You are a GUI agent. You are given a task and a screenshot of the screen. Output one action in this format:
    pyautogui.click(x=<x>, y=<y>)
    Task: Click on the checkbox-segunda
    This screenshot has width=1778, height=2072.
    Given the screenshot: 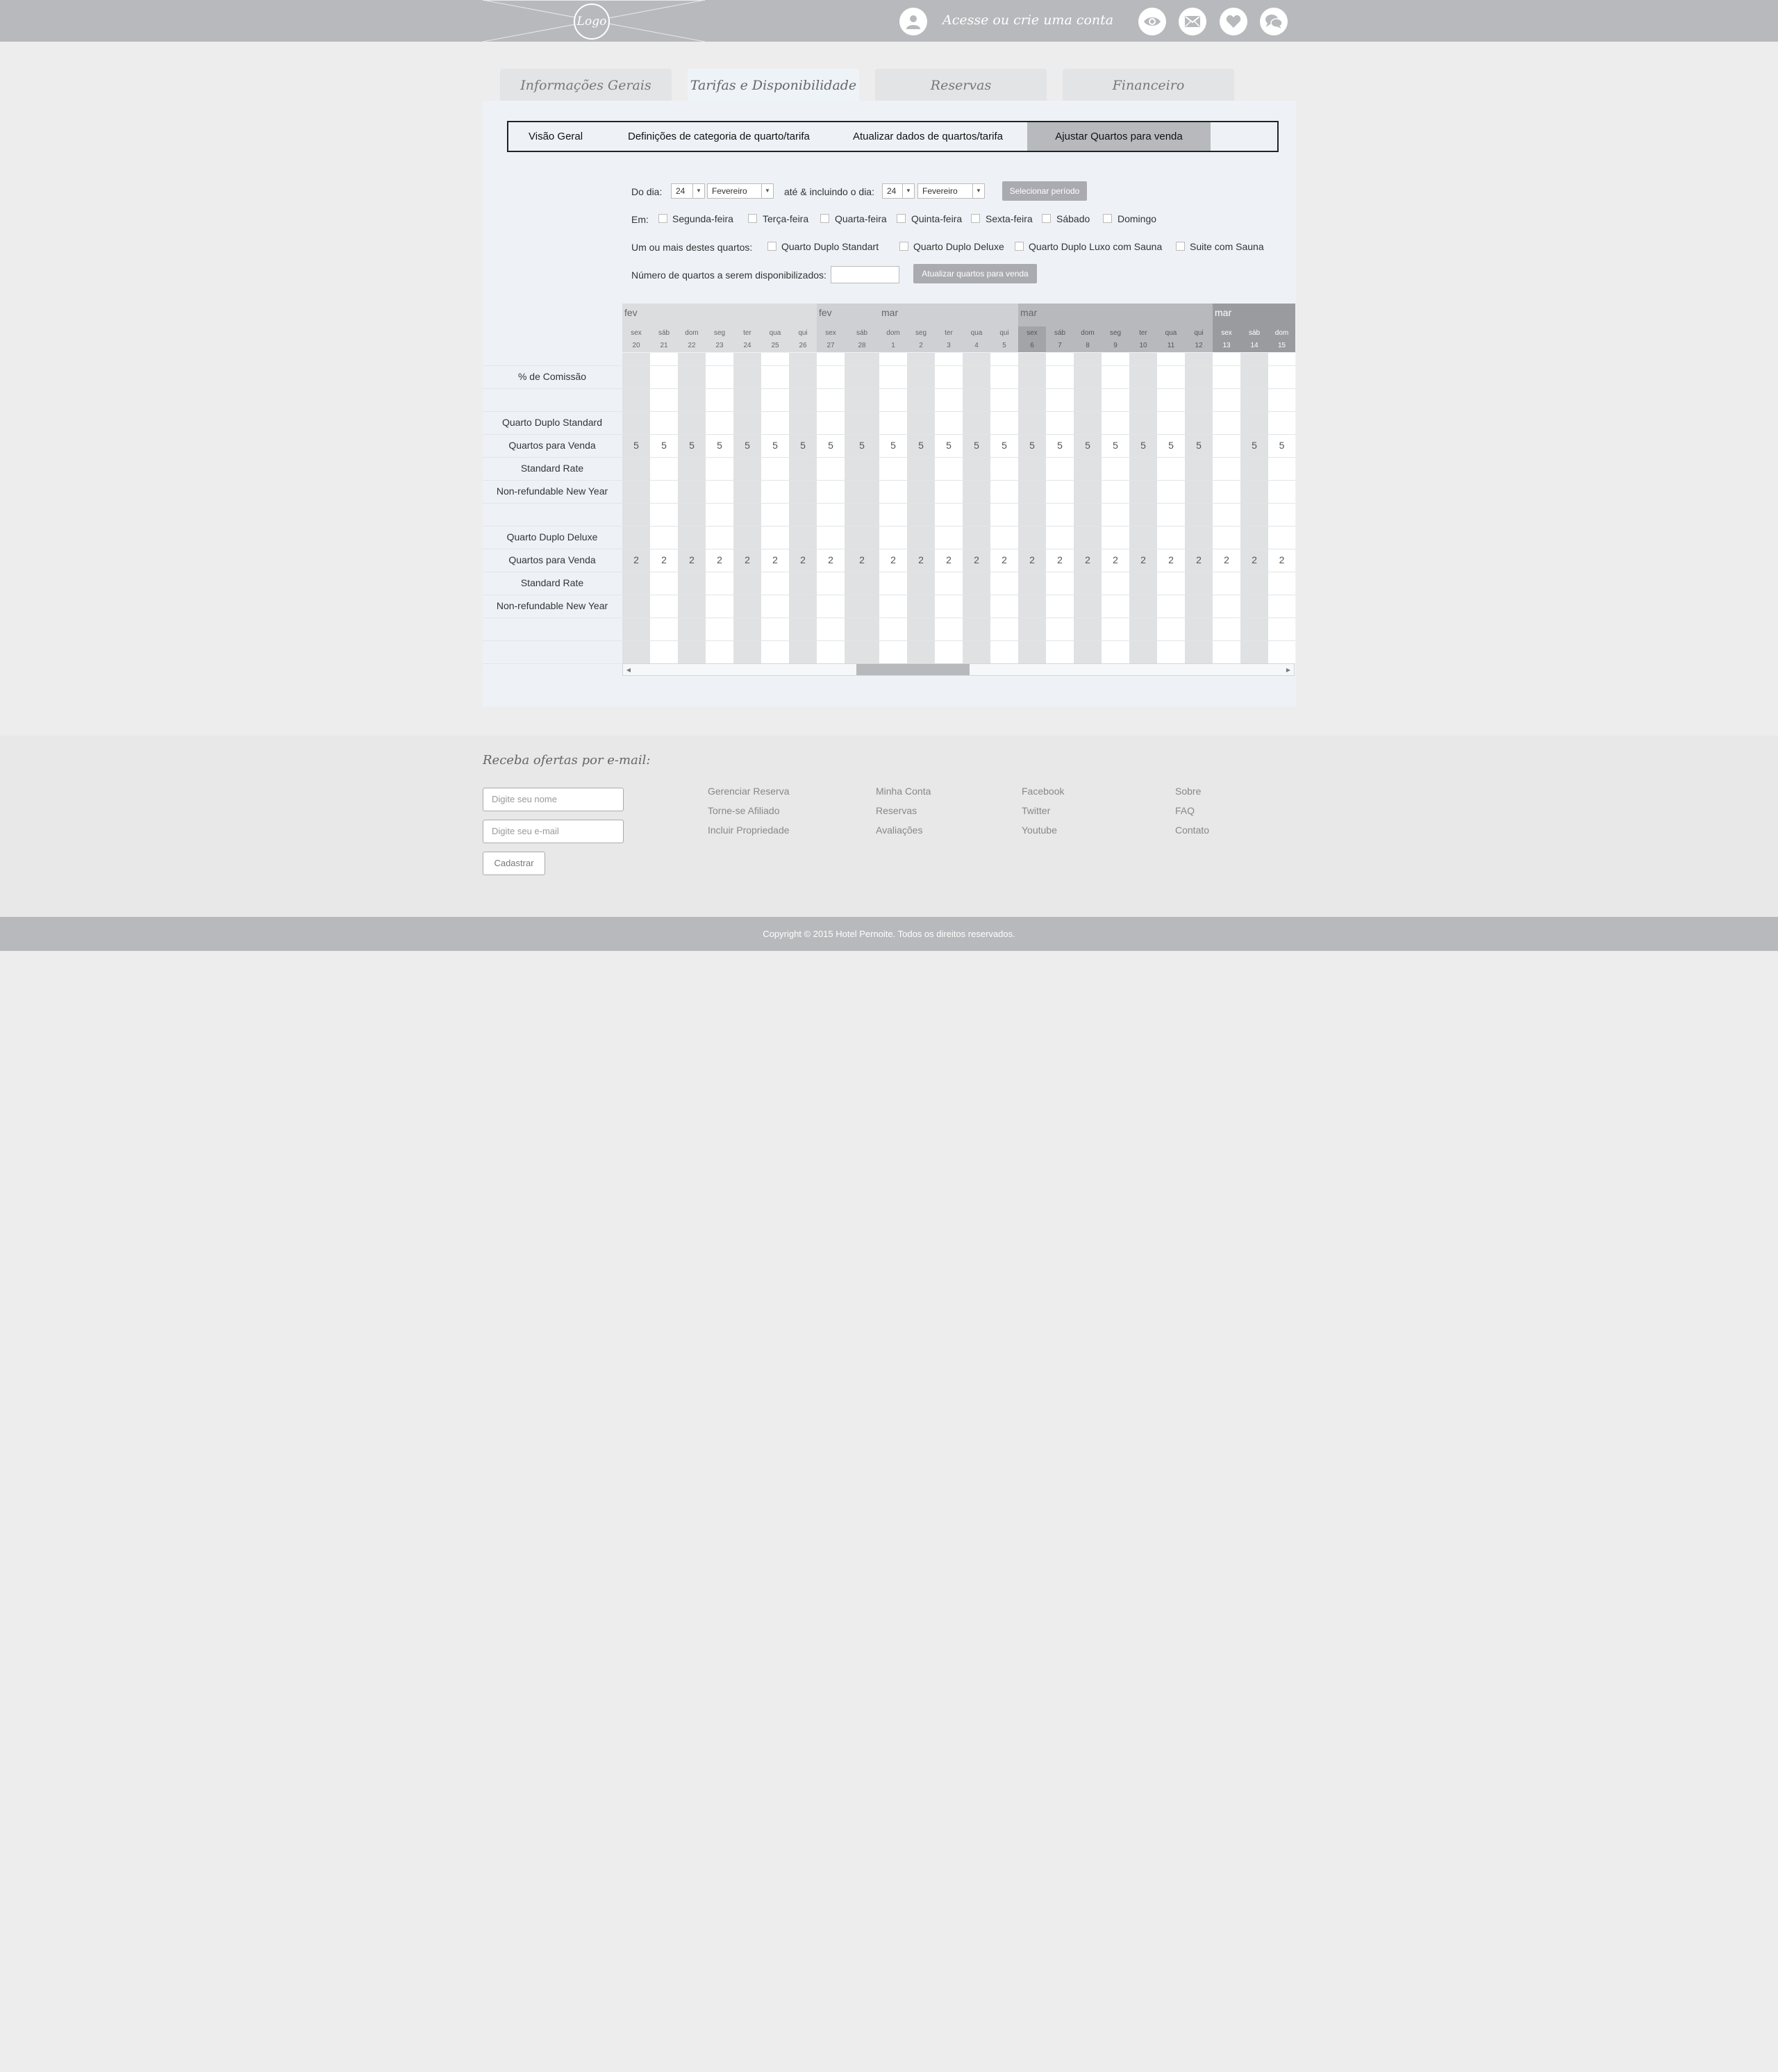 What is the action you would take?
    pyautogui.click(x=662, y=218)
    